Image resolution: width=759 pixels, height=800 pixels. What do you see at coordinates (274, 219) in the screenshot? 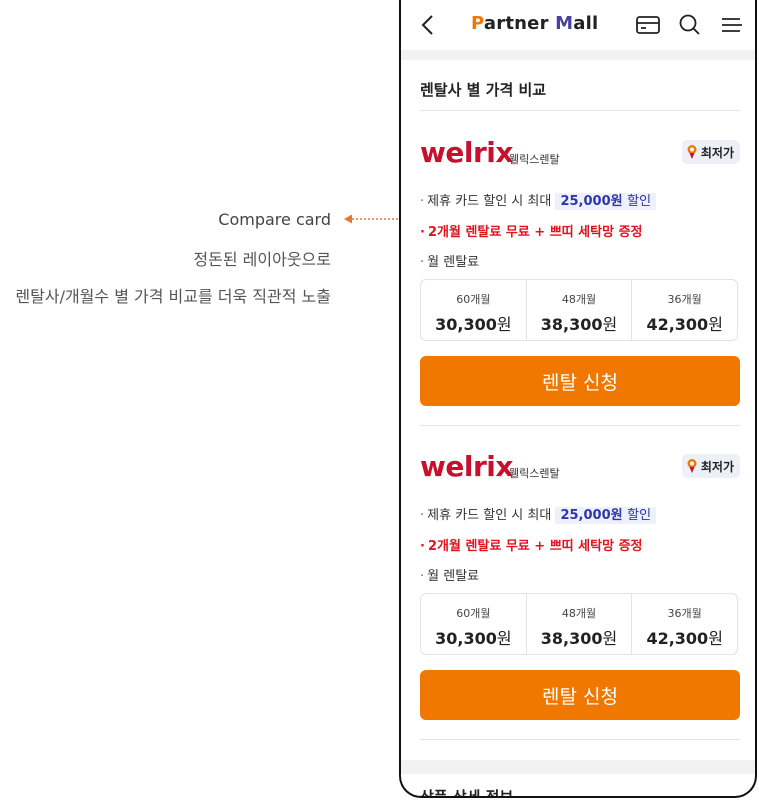
I see `annotation-title: Compare card` at bounding box center [274, 219].